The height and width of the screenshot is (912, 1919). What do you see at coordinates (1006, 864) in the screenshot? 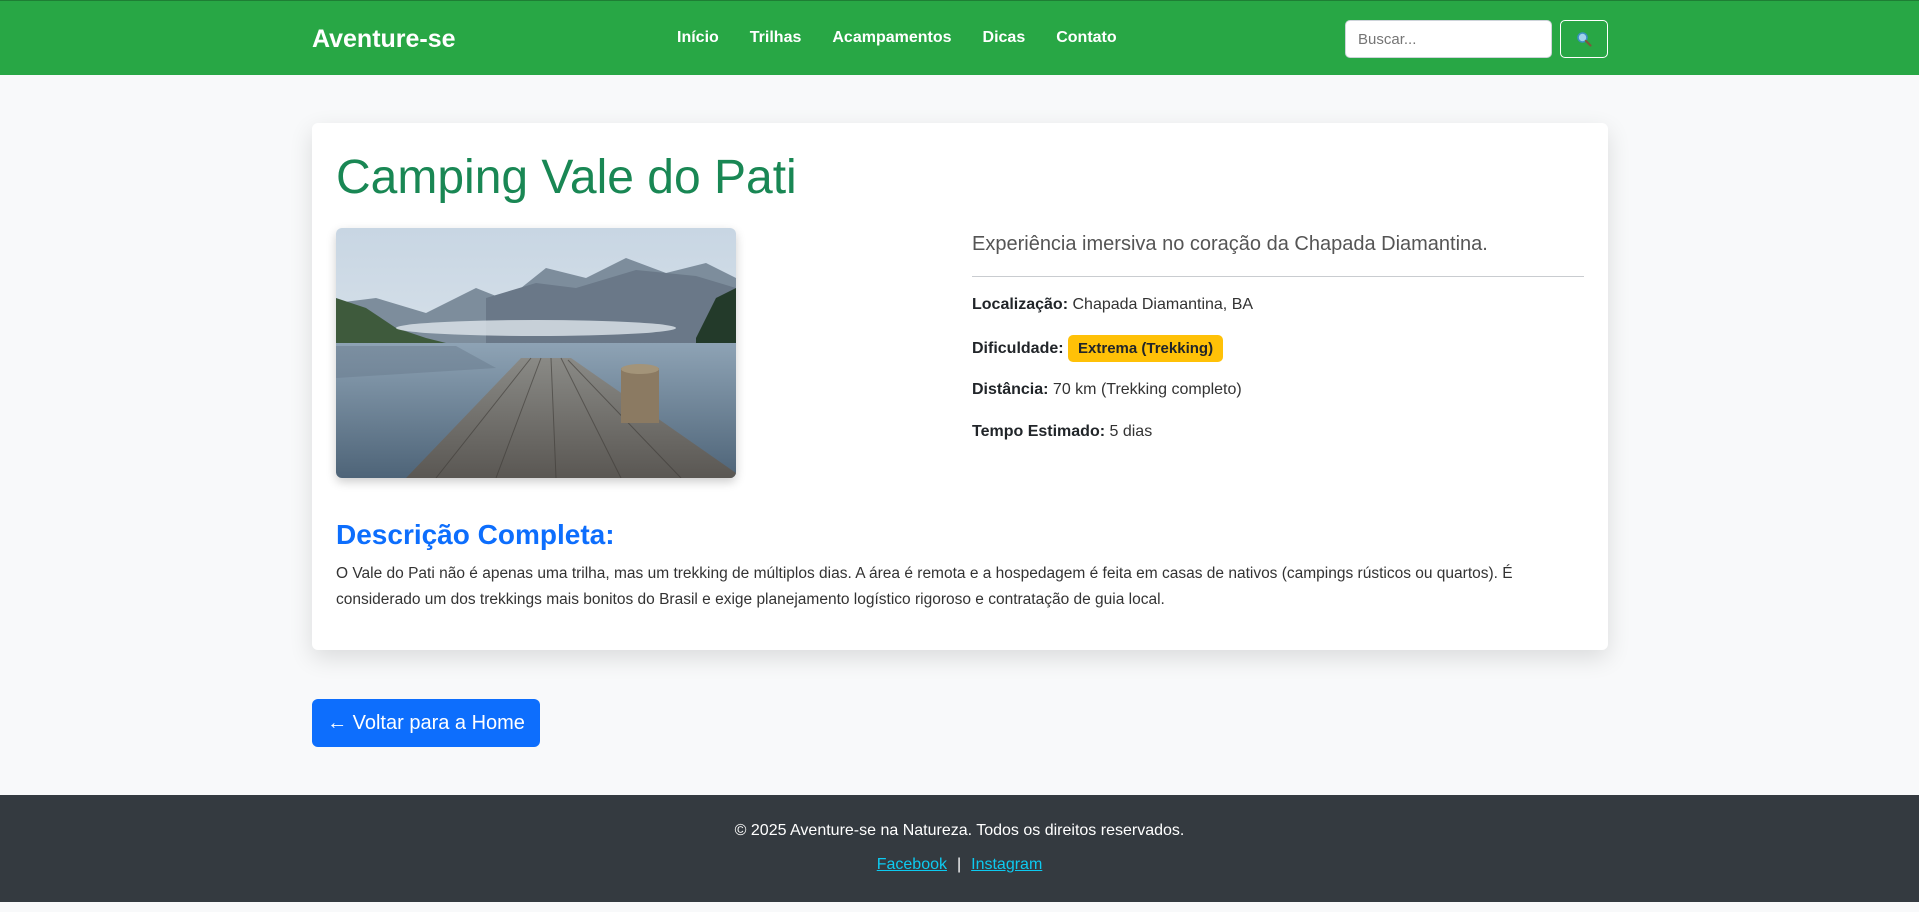
I see `instagram-link: Instagram` at bounding box center [1006, 864].